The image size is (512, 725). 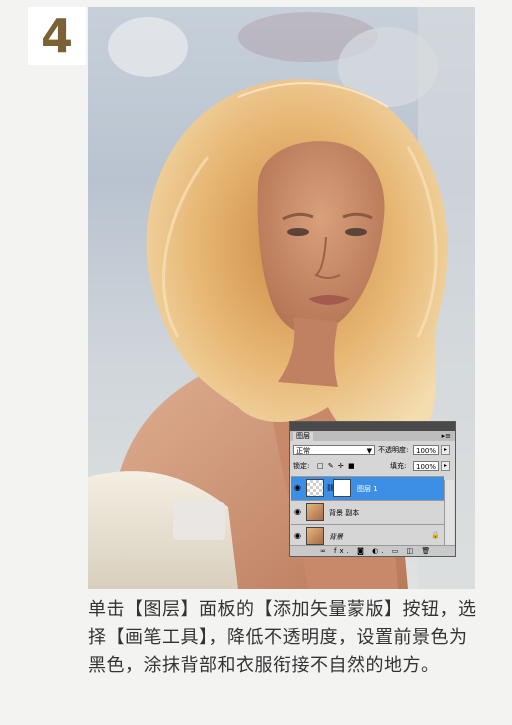 I want to click on blend-mode-select: 正常 ▼, so click(x=334, y=450).